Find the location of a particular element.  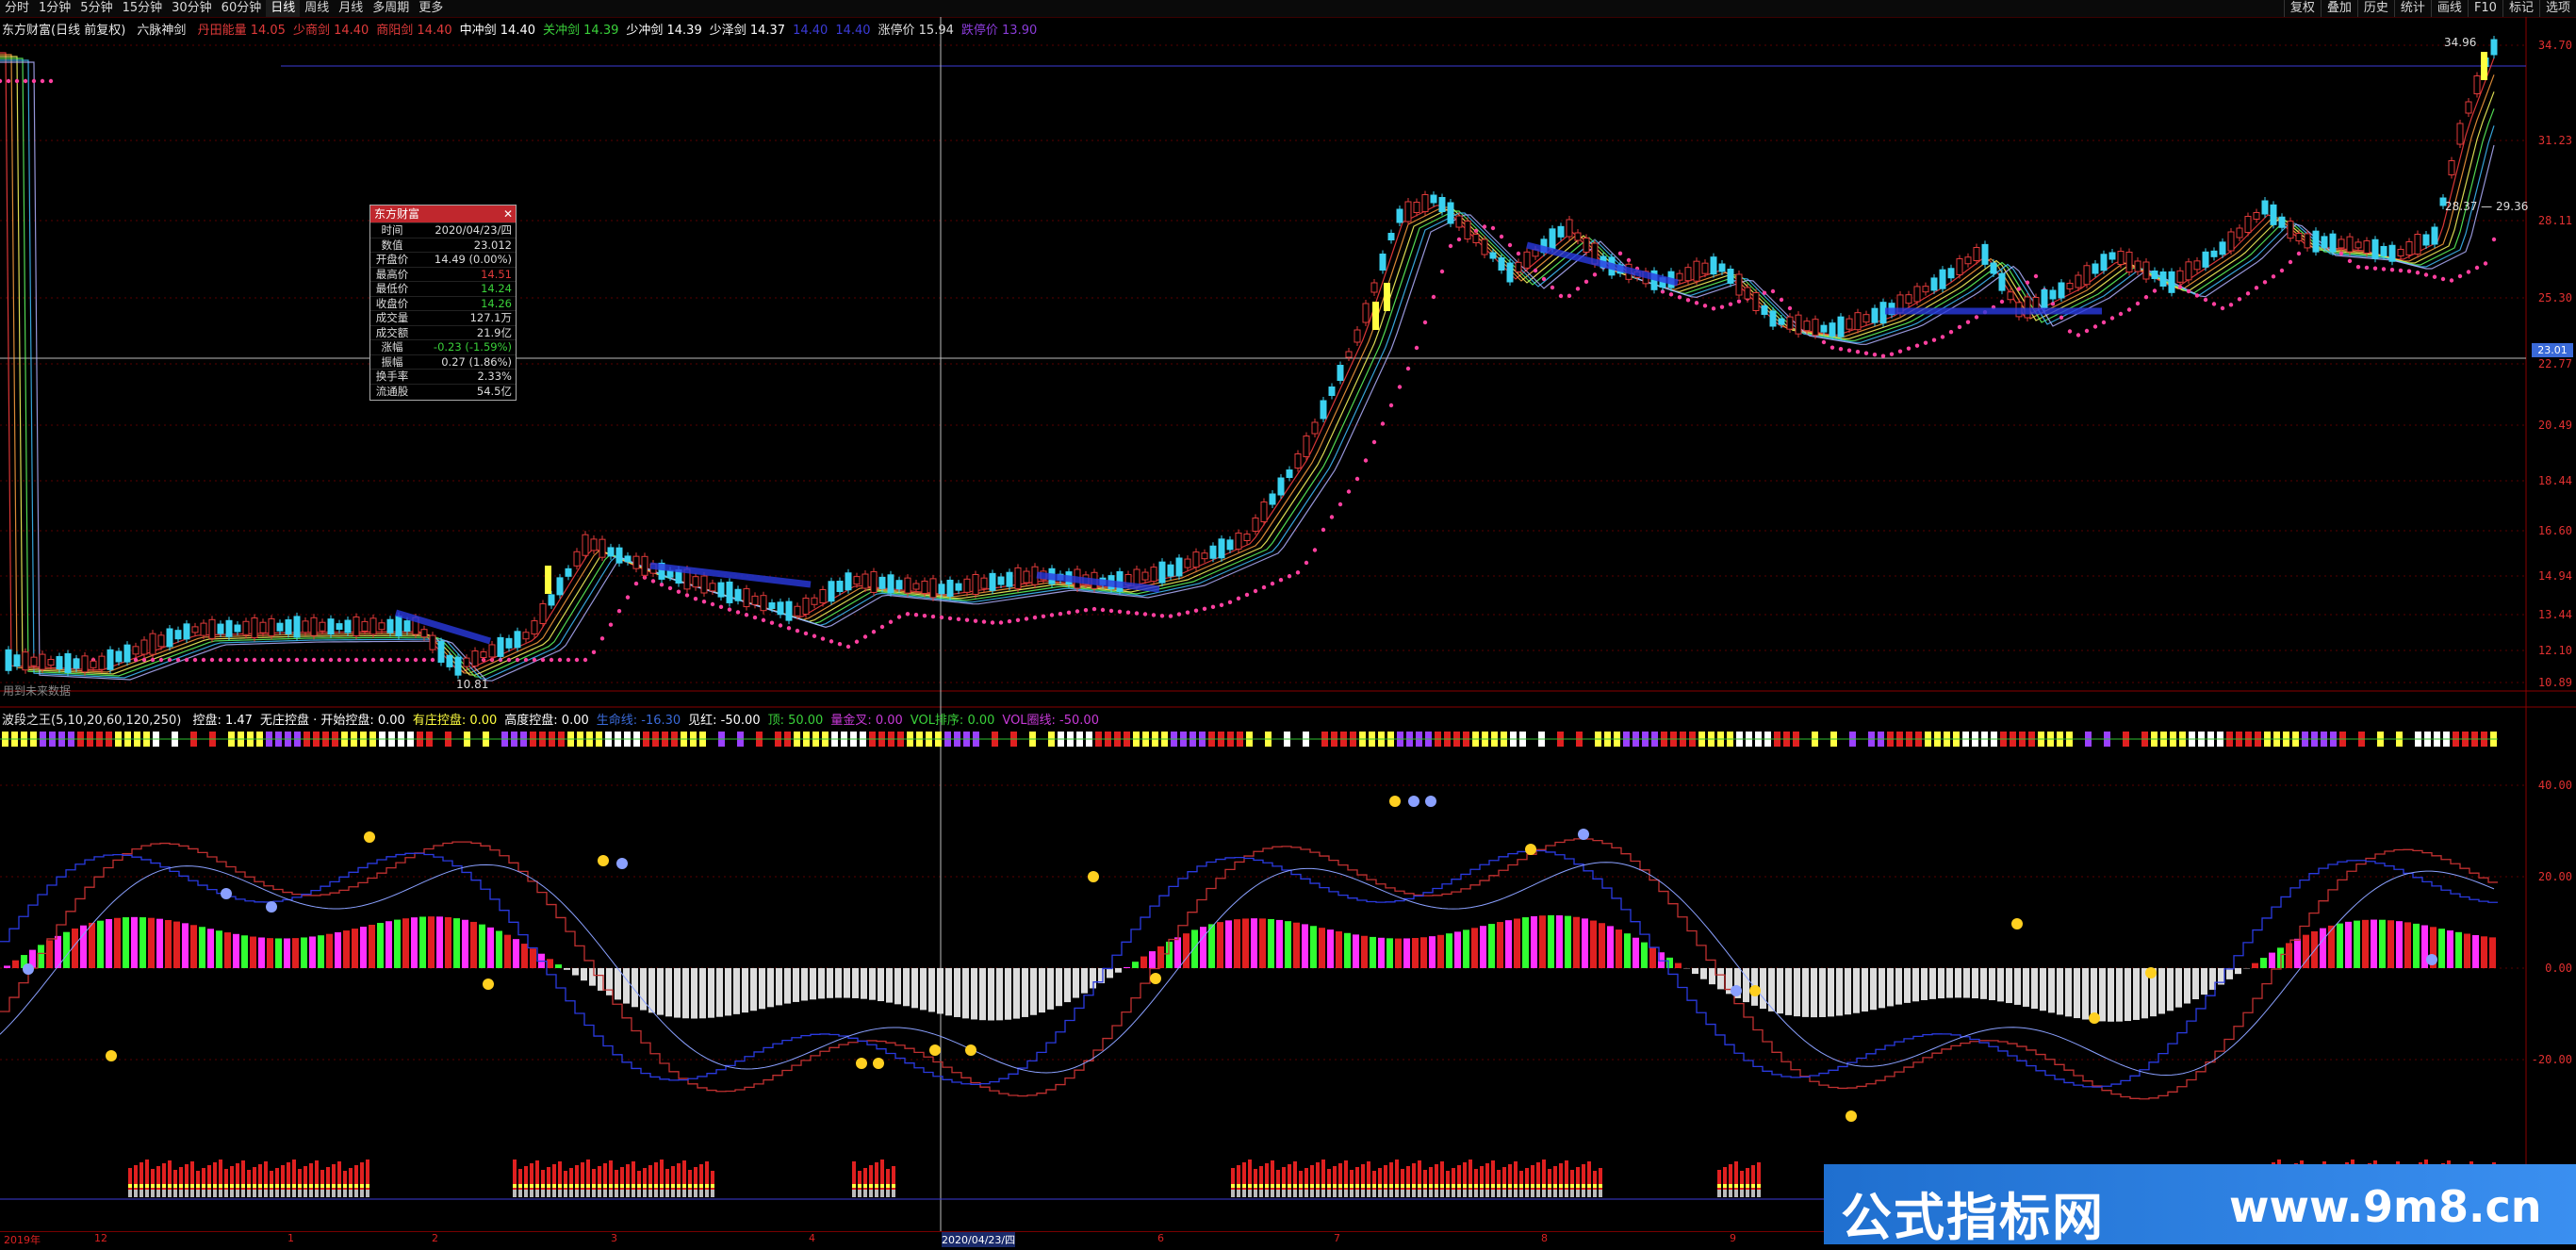

price-tick: 16.60 is located at coordinates (2555, 530).